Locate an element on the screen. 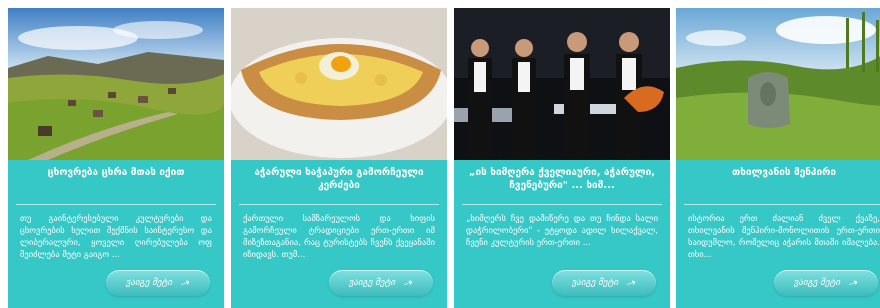 This screenshot has width=880, height=308. article-title: თხილვანის მენჰირი is located at coordinates (782, 185).